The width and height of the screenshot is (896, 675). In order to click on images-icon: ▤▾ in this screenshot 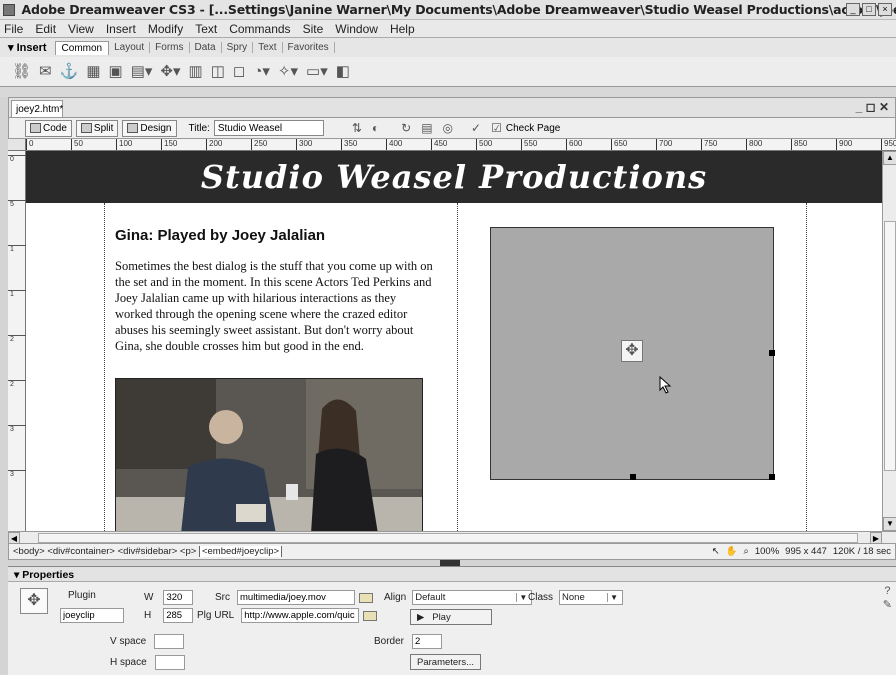, I will do `click(142, 72)`.